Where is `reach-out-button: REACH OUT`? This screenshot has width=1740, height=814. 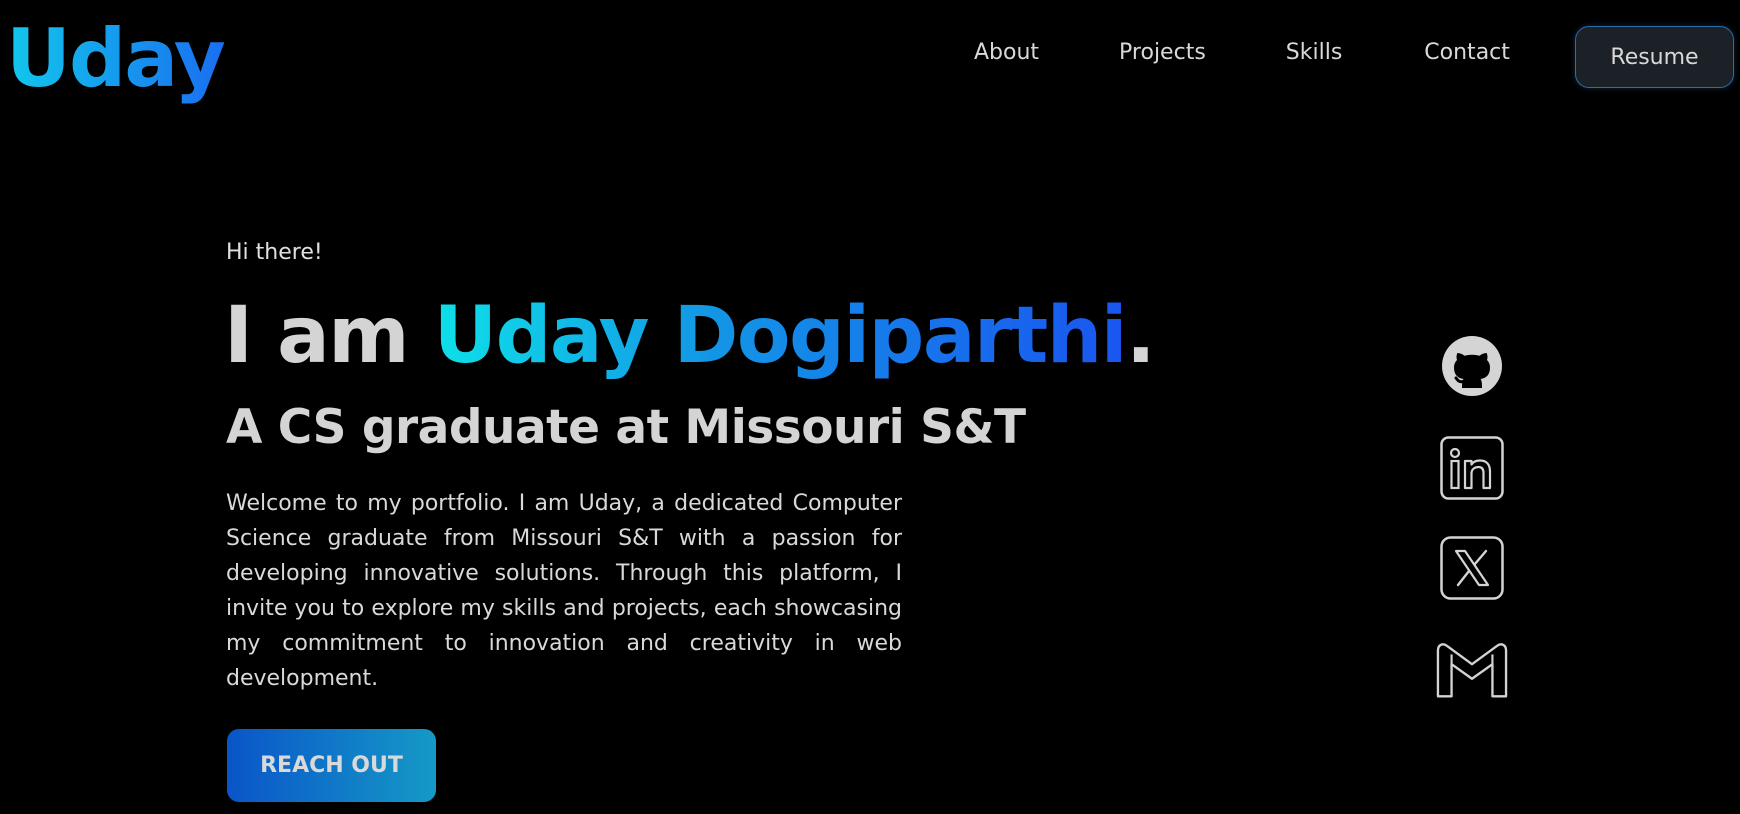 reach-out-button: REACH OUT is located at coordinates (331, 765).